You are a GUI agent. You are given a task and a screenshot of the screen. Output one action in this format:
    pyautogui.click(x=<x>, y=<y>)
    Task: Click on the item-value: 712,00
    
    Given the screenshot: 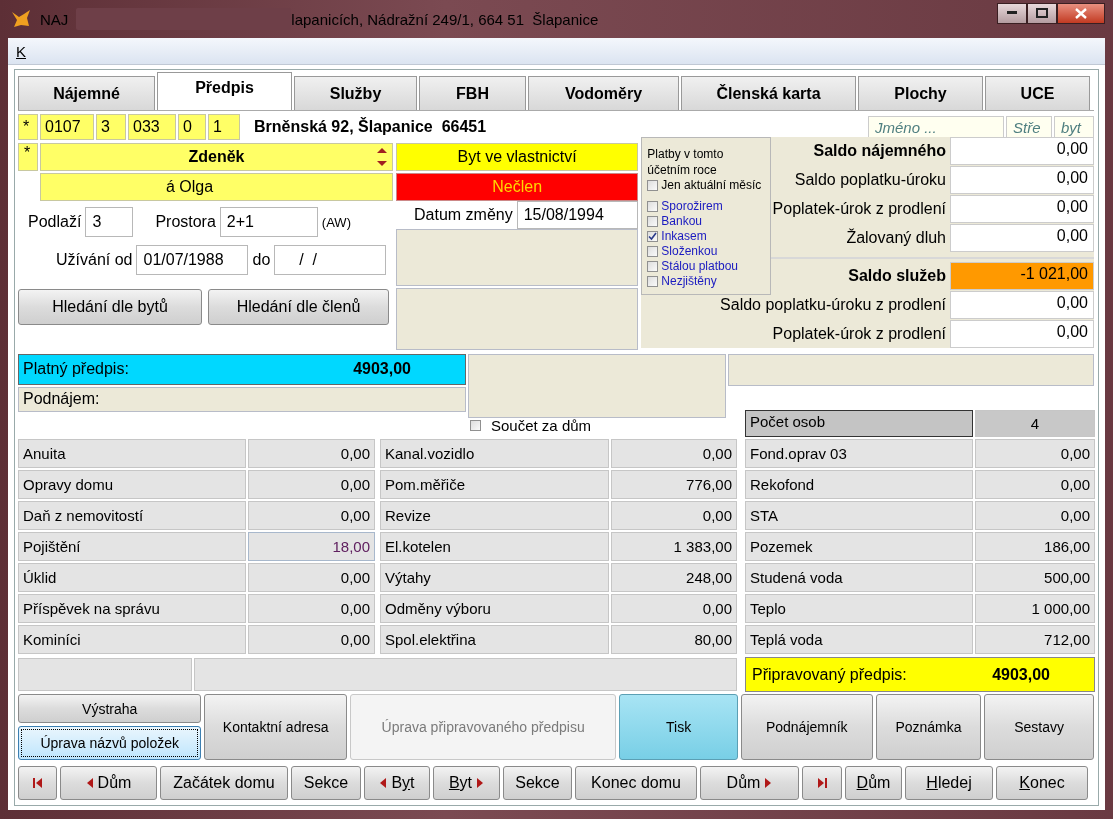 What is the action you would take?
    pyautogui.click(x=1035, y=639)
    